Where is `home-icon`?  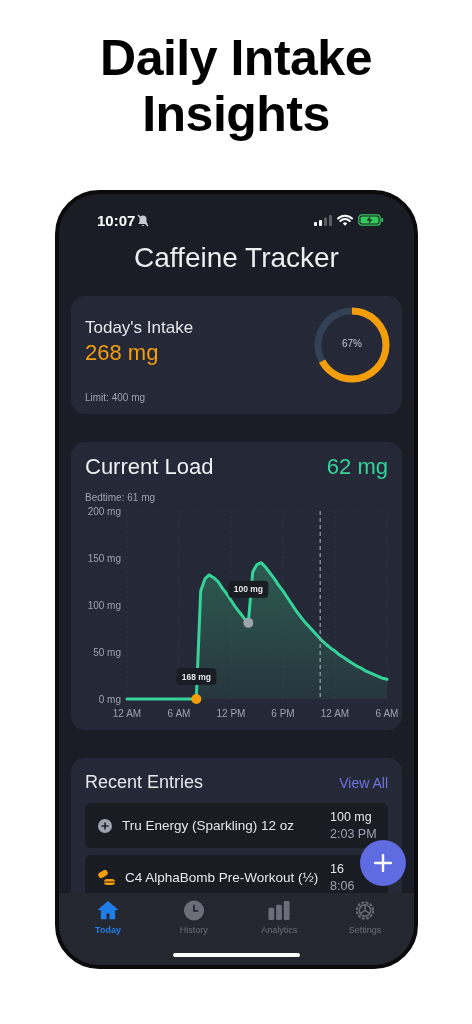
home-icon is located at coordinates (108, 910).